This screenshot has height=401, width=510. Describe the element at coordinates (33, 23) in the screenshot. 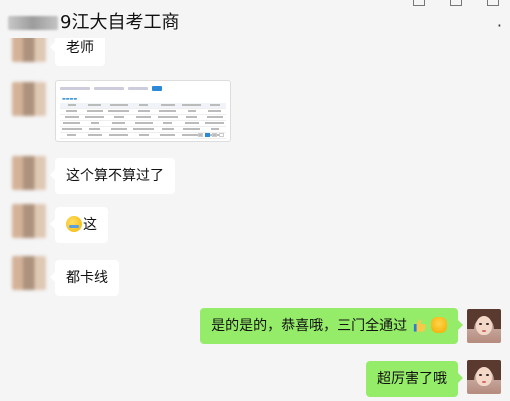

I see `redacted-text` at that location.